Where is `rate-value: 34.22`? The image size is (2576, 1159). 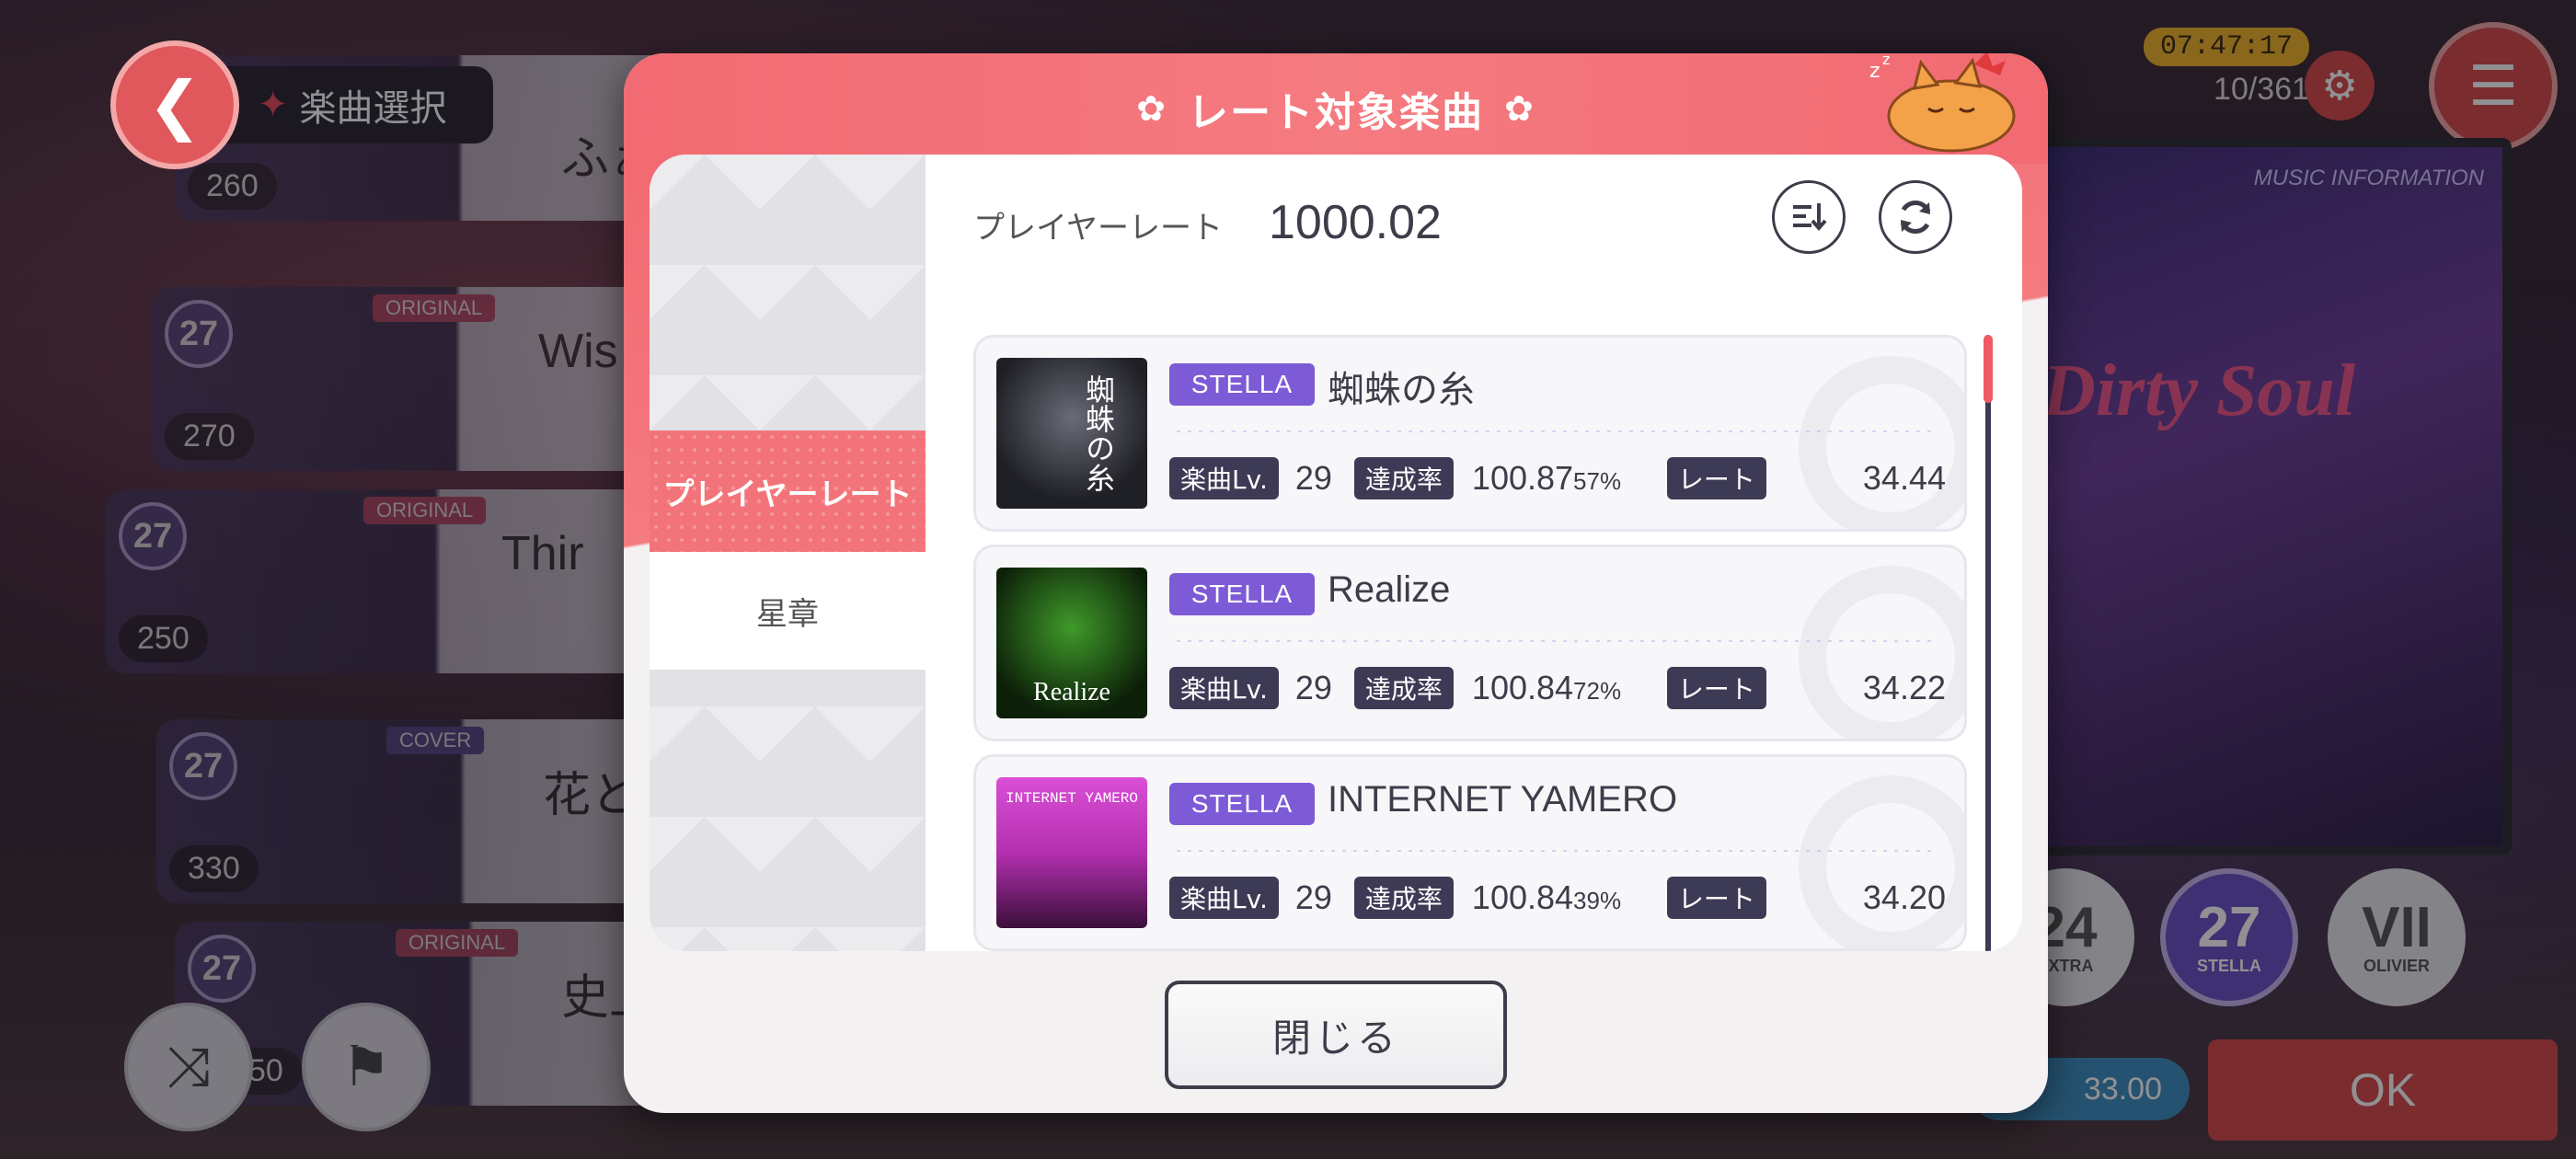
rate-value: 34.22 is located at coordinates (1904, 687).